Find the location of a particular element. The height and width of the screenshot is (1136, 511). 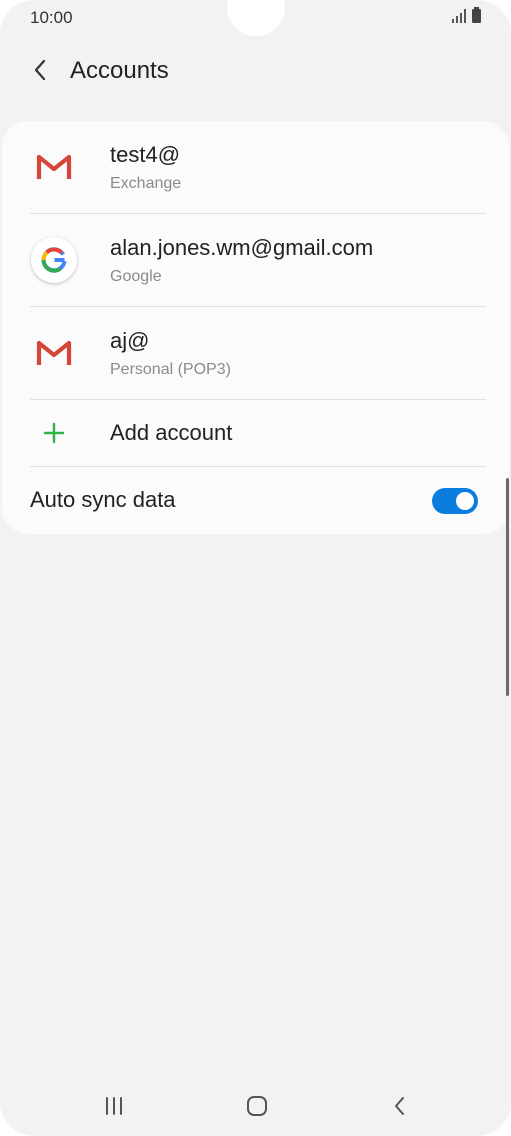

back-nav-button is located at coordinates (400, 1106).